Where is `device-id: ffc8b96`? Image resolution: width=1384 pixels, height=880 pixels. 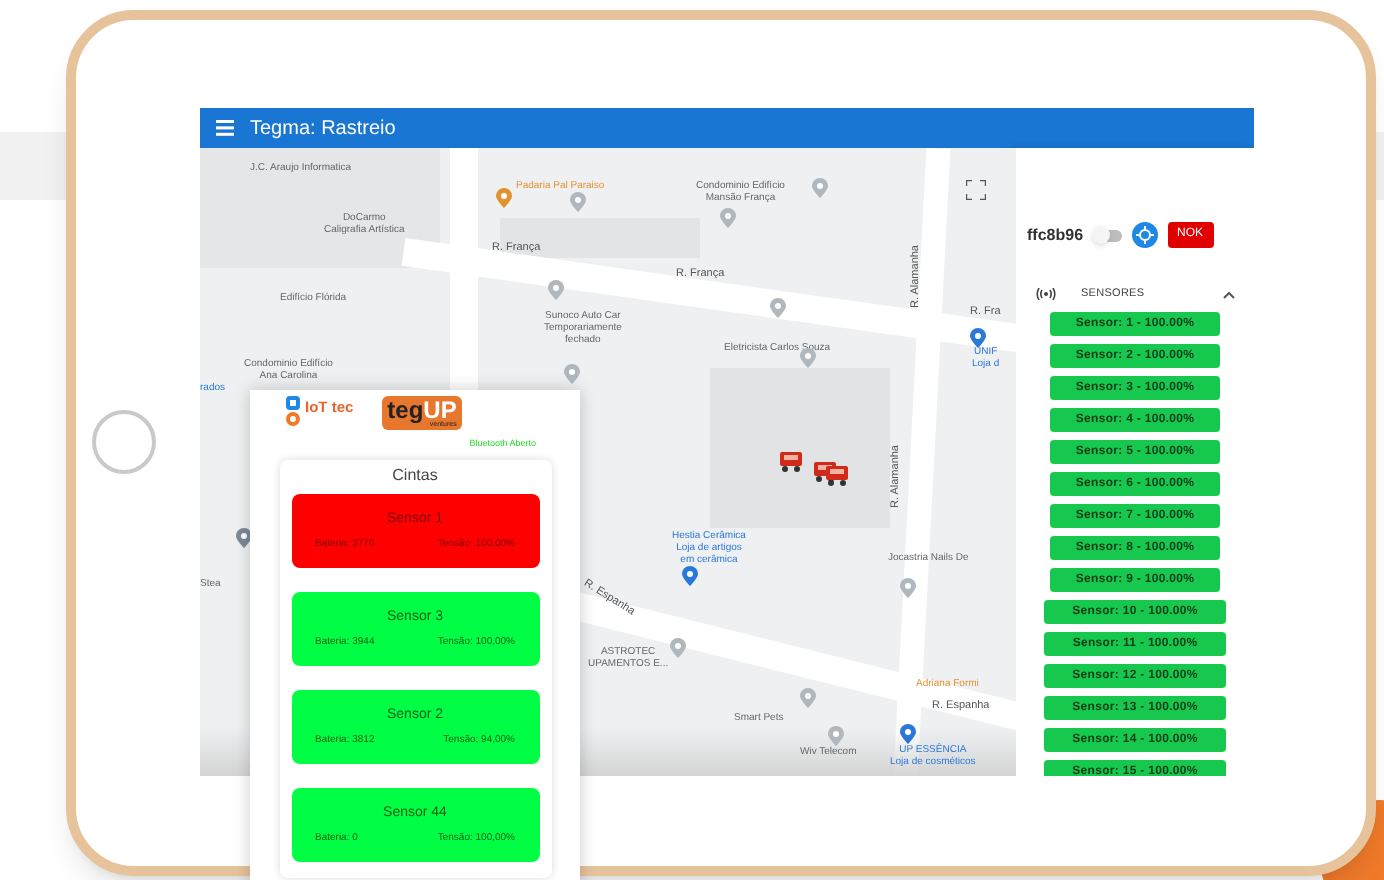
device-id: ffc8b96 is located at coordinates (1055, 235).